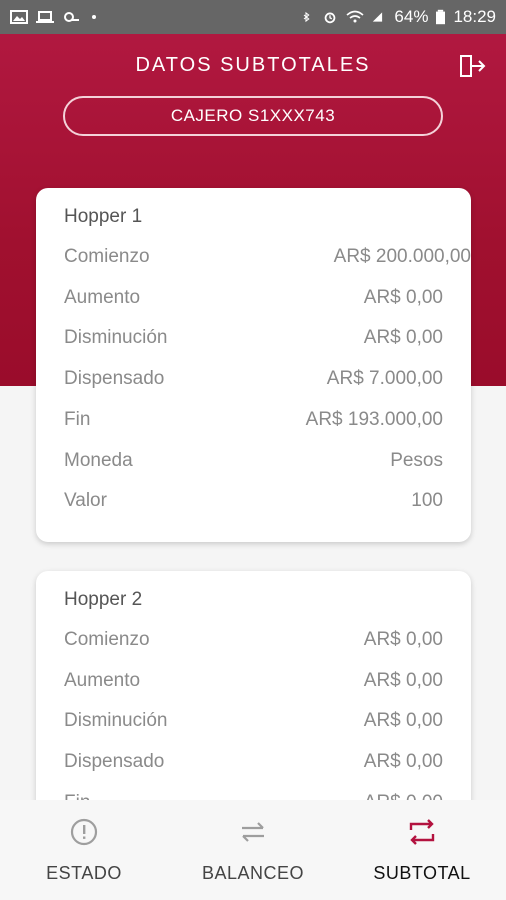 The width and height of the screenshot is (506, 900). Describe the element at coordinates (253, 762) in the screenshot. I see `row-dispensado: Dispensado AR$ 0,00` at that location.